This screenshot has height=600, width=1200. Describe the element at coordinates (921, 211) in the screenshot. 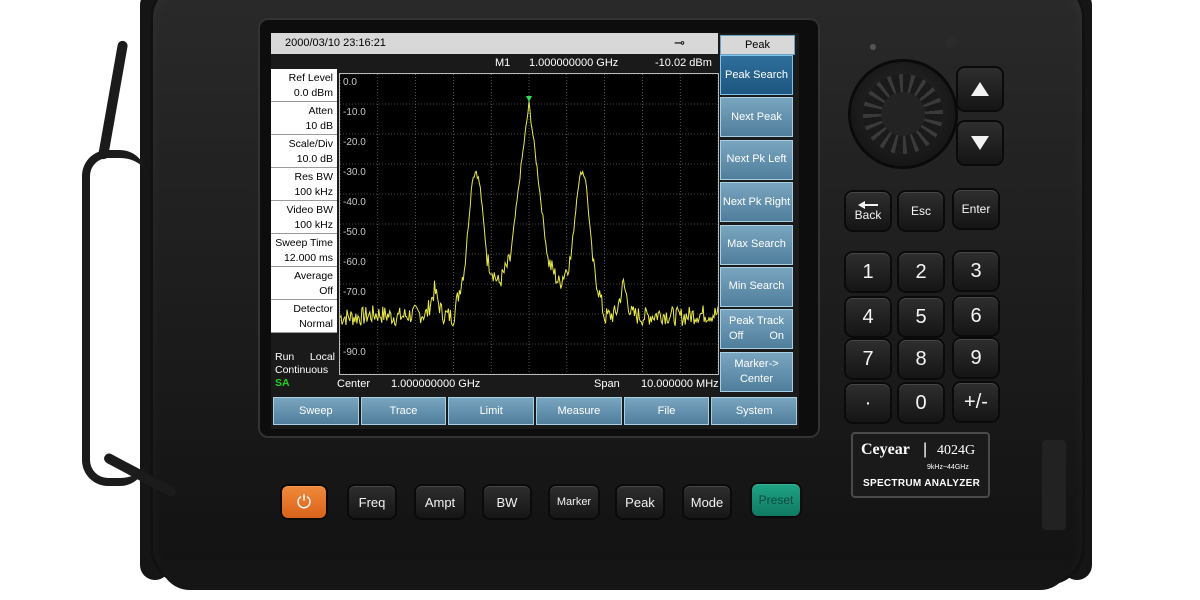

I see `esc-key: Esc` at that location.